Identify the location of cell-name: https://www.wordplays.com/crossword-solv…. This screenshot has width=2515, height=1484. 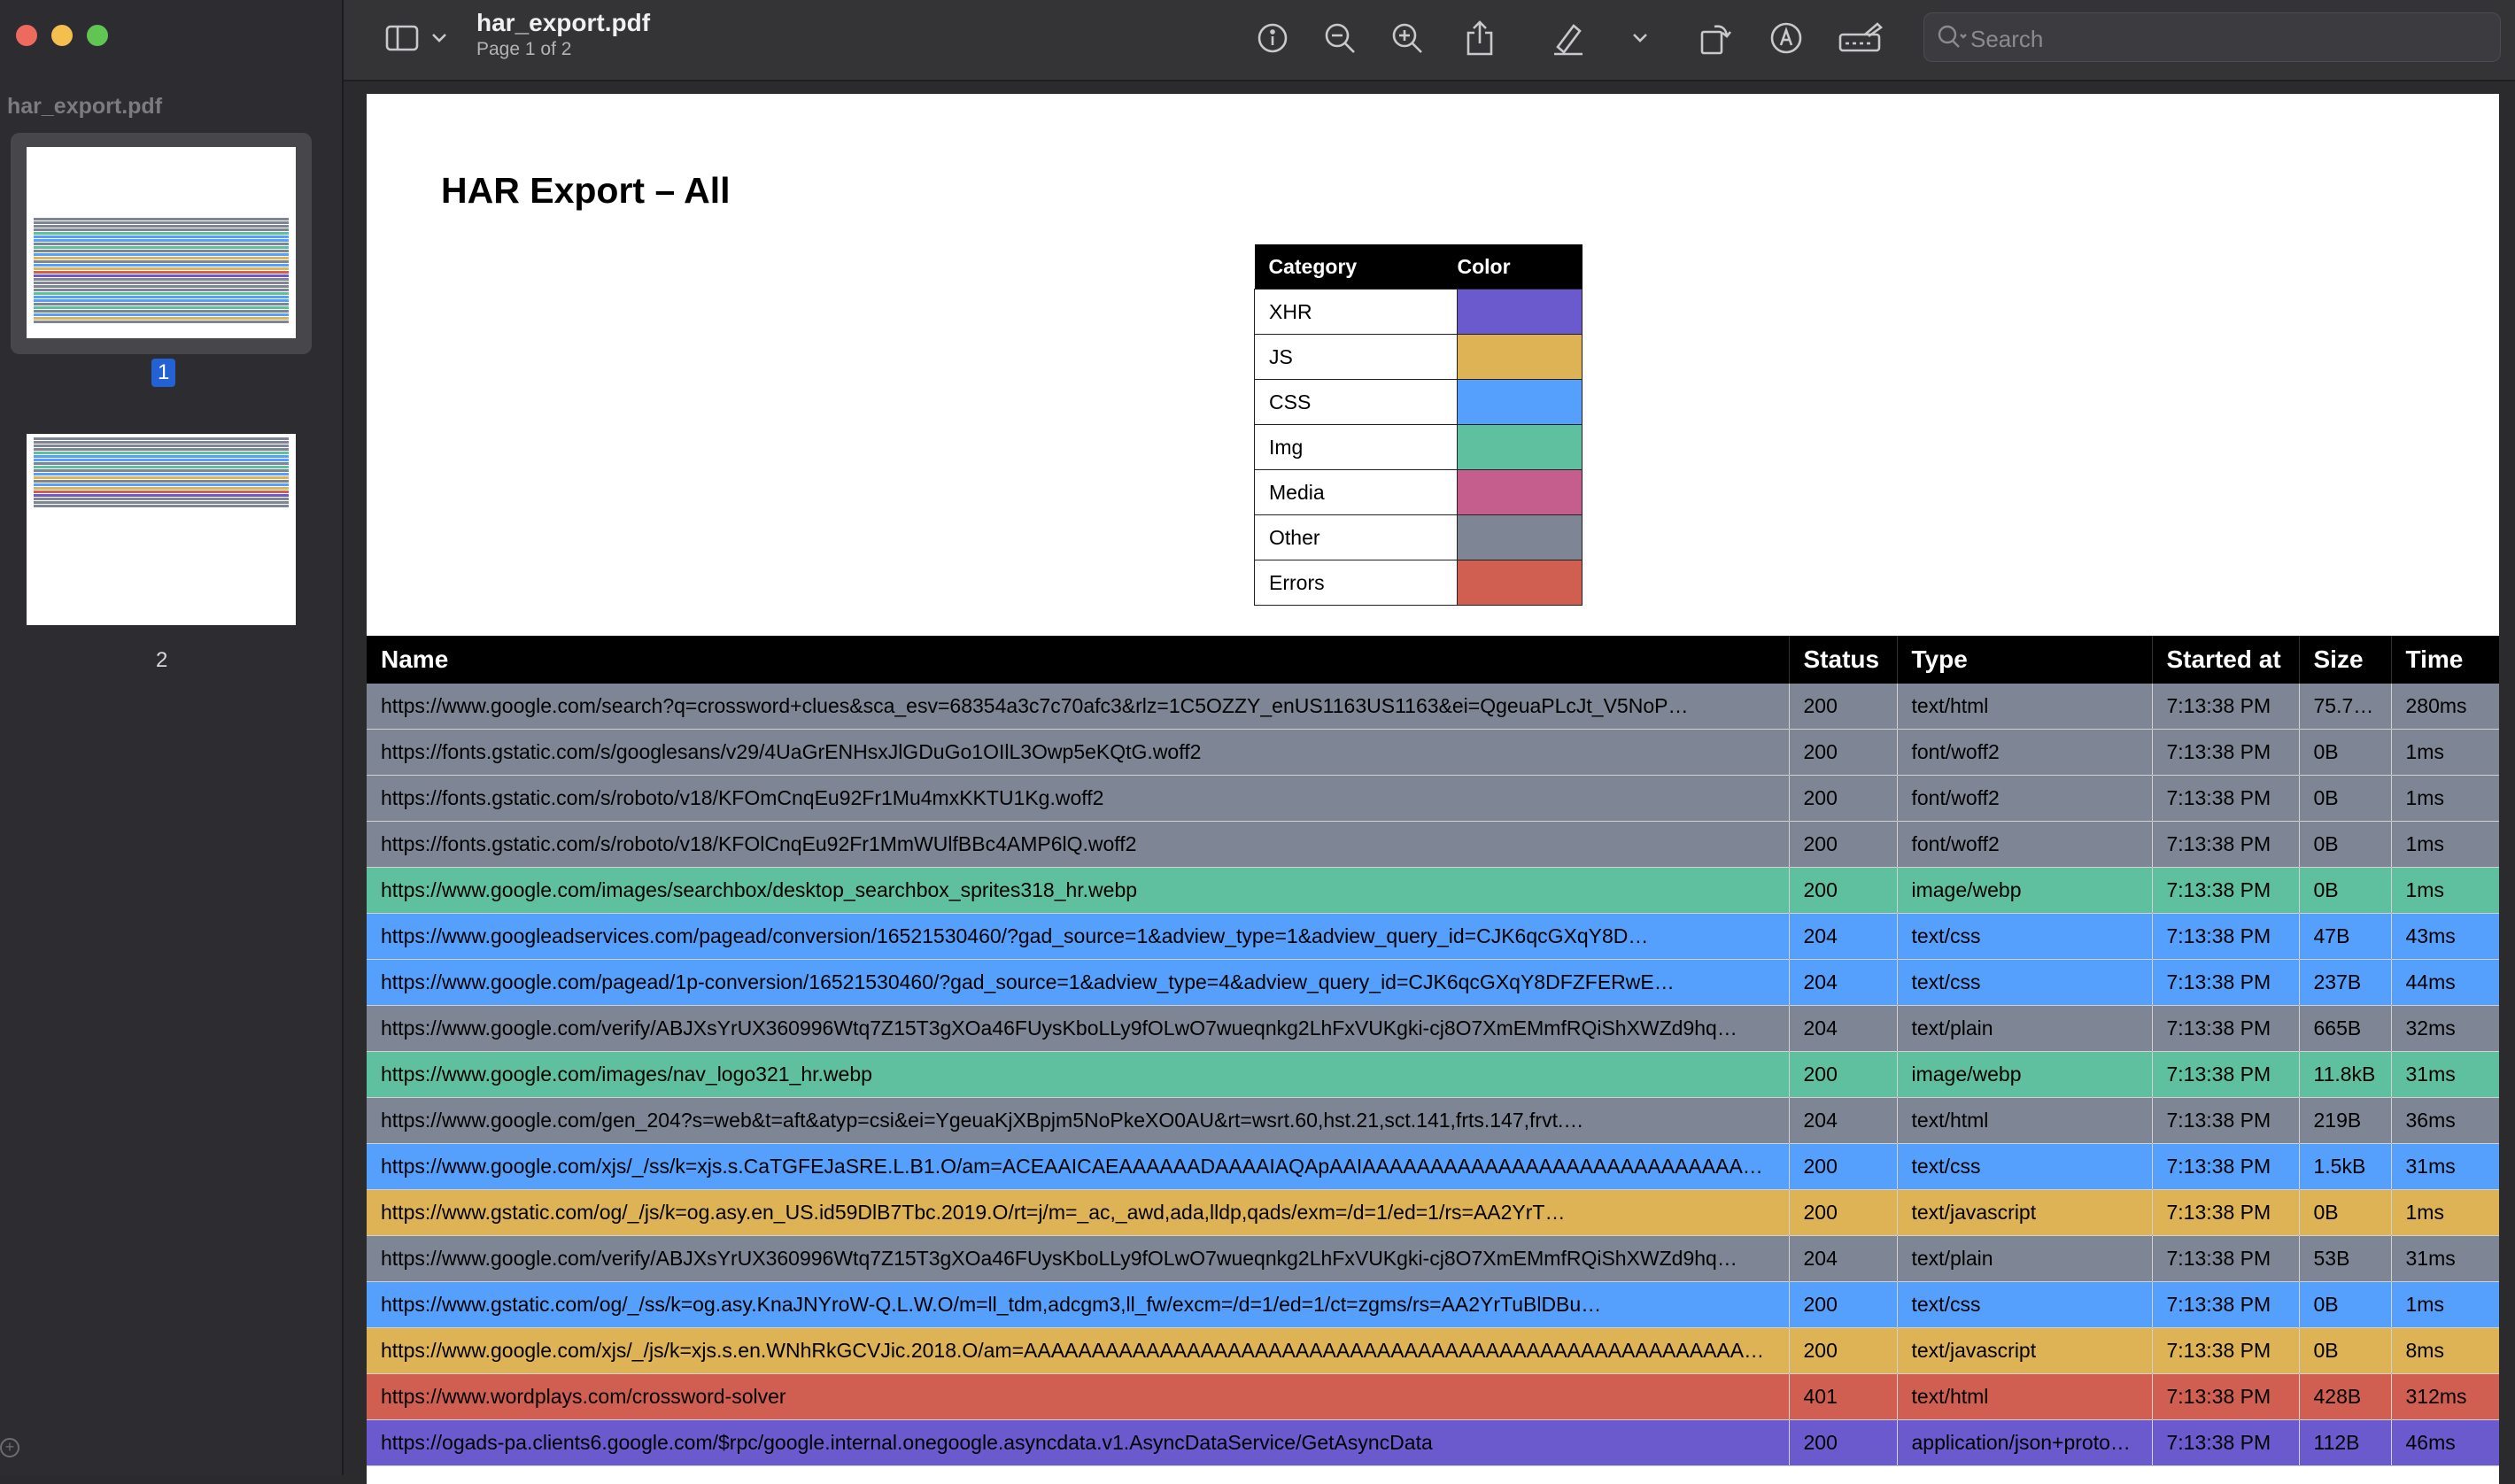
(1078, 1396).